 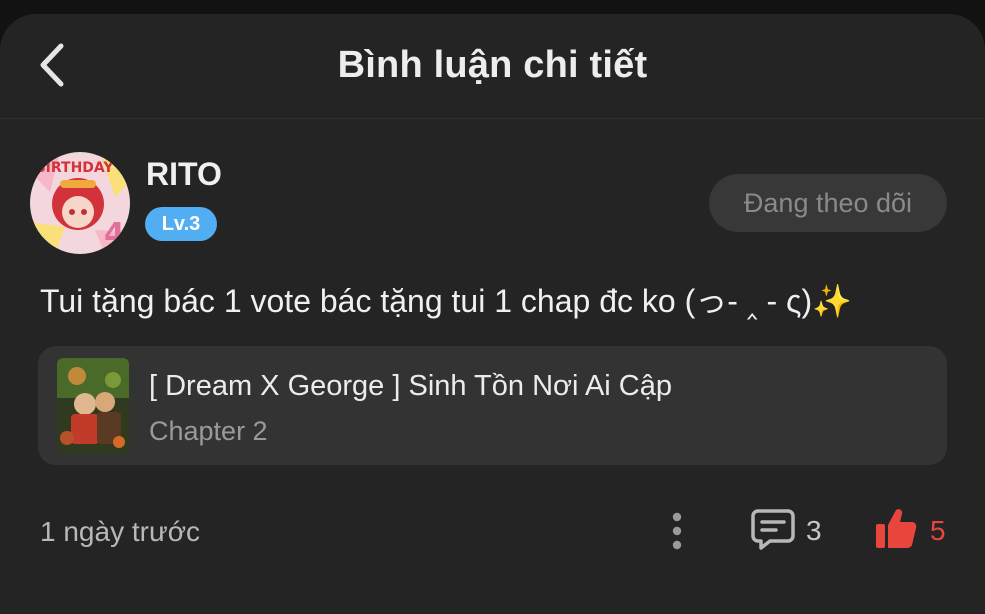 I want to click on like-count: 5, so click(x=938, y=530).